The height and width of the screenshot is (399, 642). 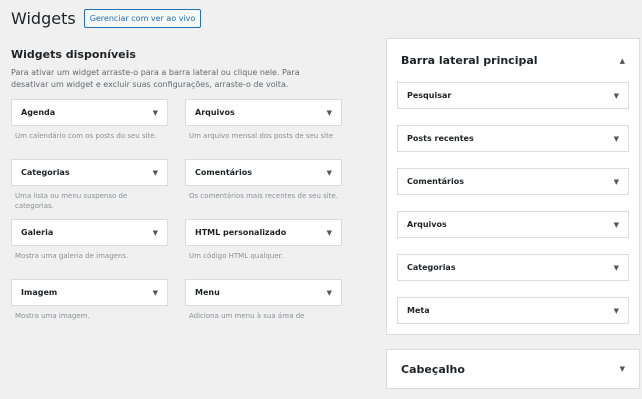 What do you see at coordinates (43, 18) in the screenshot?
I see `page-title: Widgets` at bounding box center [43, 18].